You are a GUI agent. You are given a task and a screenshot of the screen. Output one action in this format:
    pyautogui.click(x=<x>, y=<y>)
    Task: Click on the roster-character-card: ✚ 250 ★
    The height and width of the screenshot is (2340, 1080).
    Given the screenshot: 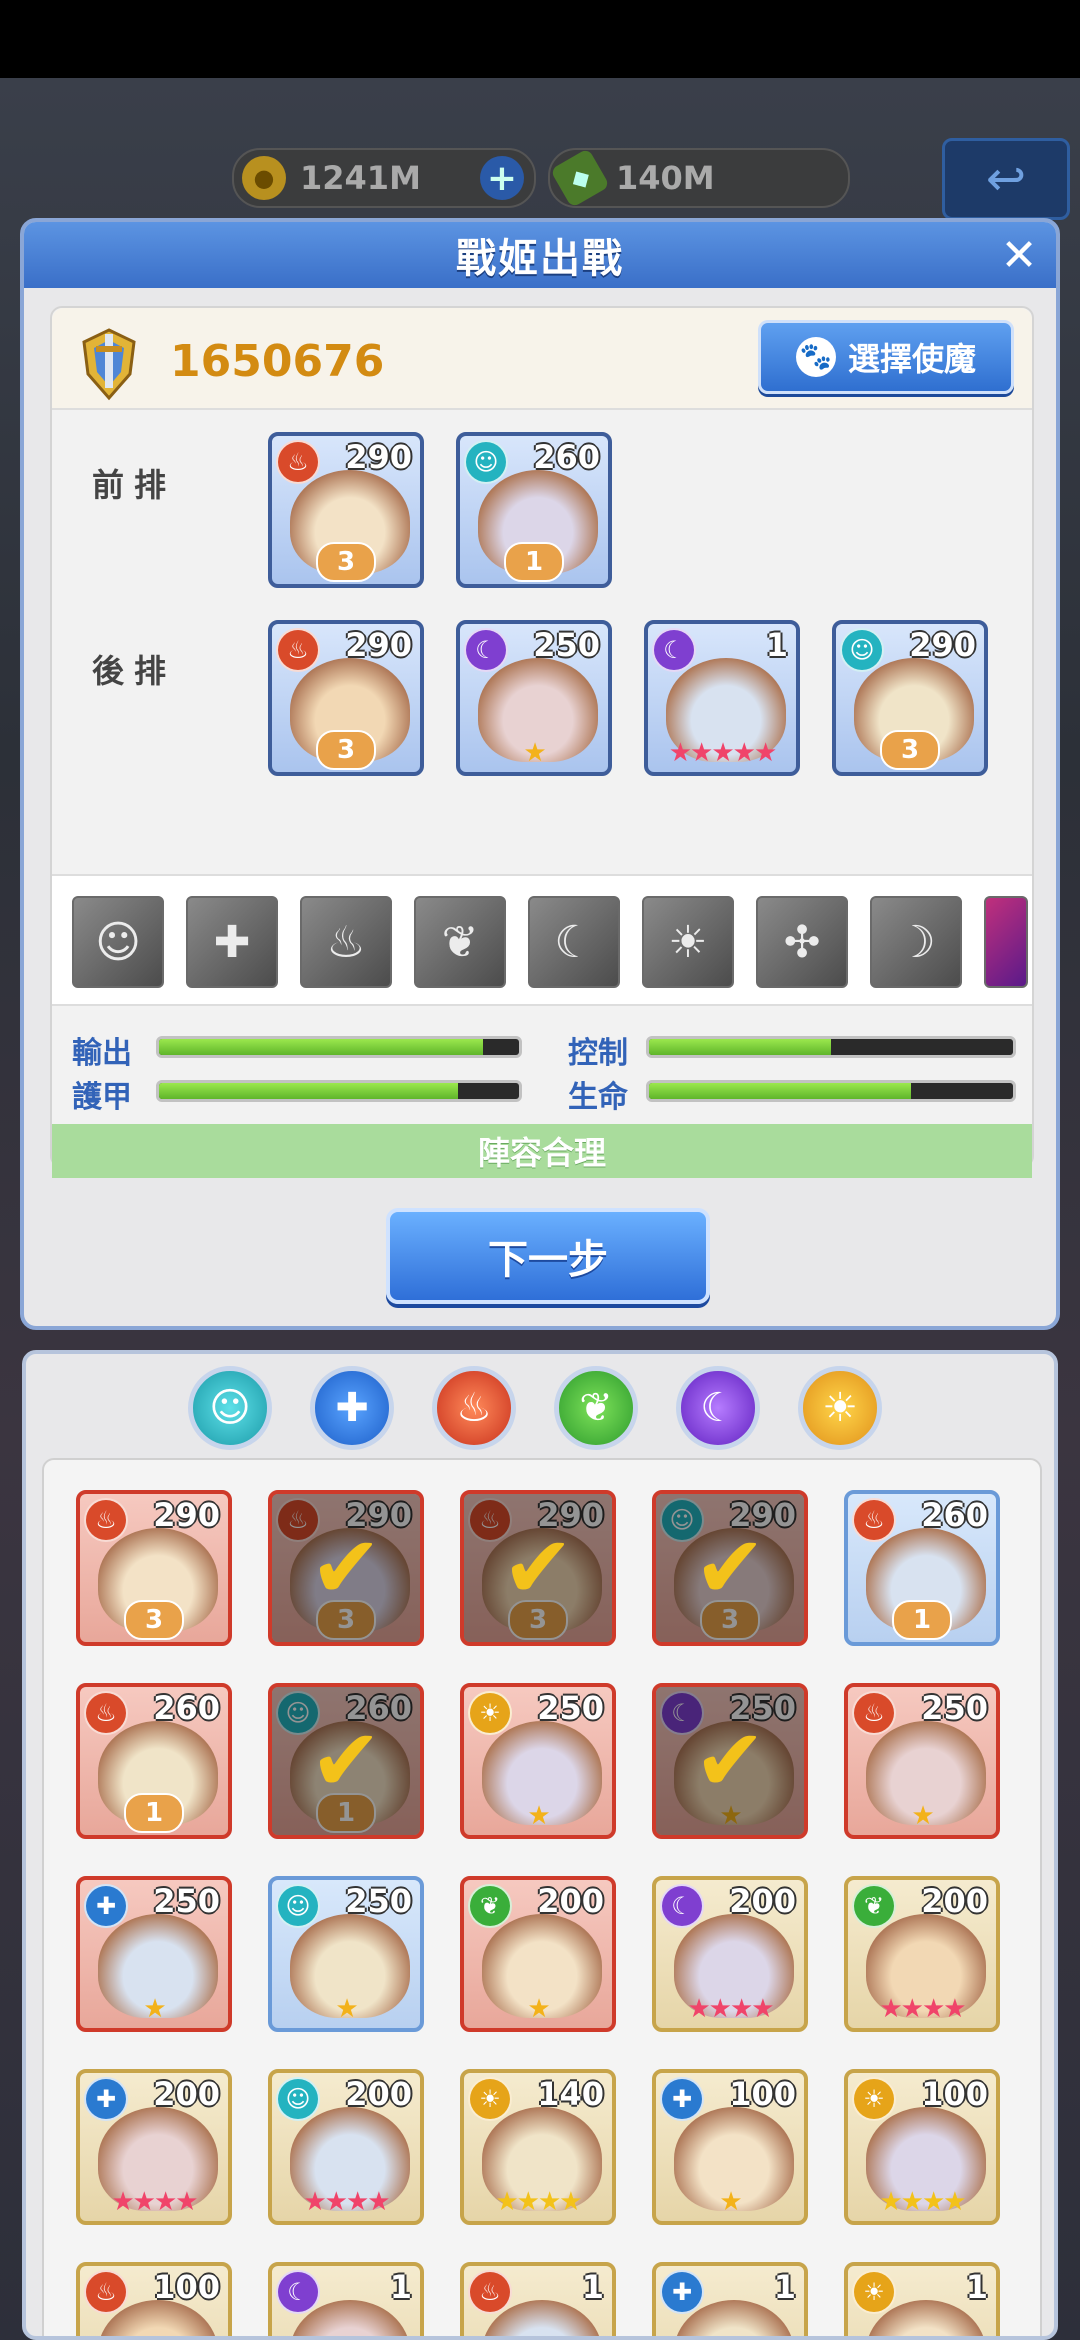 What is the action you would take?
    pyautogui.click(x=154, y=1954)
    